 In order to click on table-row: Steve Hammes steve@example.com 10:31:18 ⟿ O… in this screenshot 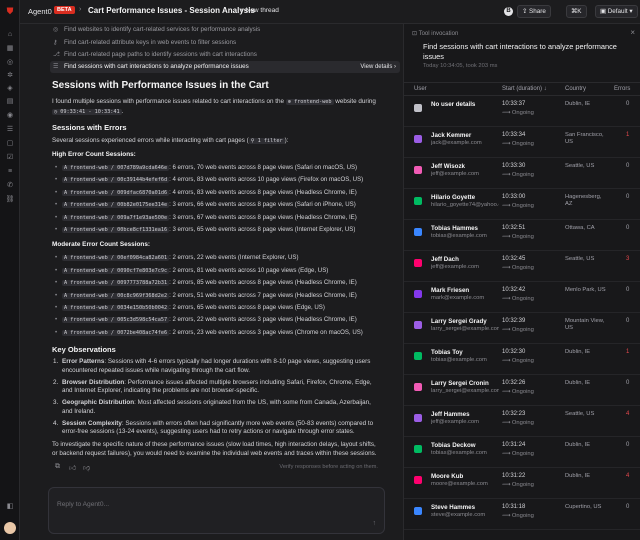, I will do `click(522, 514)`.